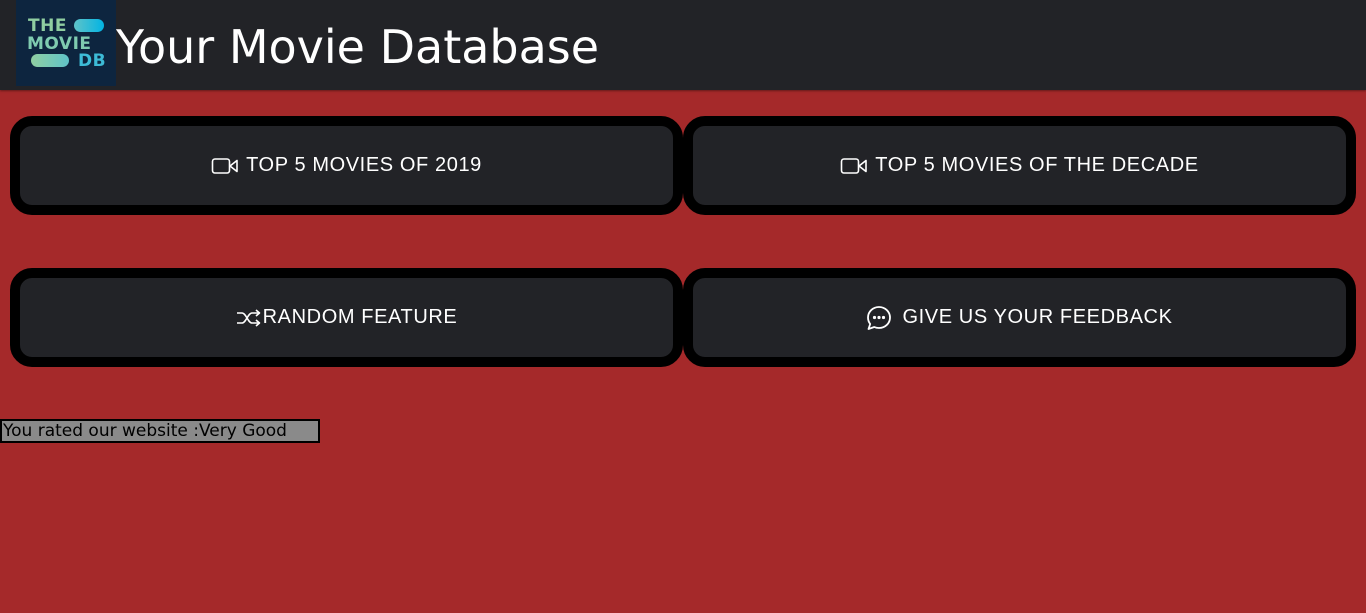 This screenshot has height=613, width=1366. I want to click on chat-bubble-icon, so click(879, 318).